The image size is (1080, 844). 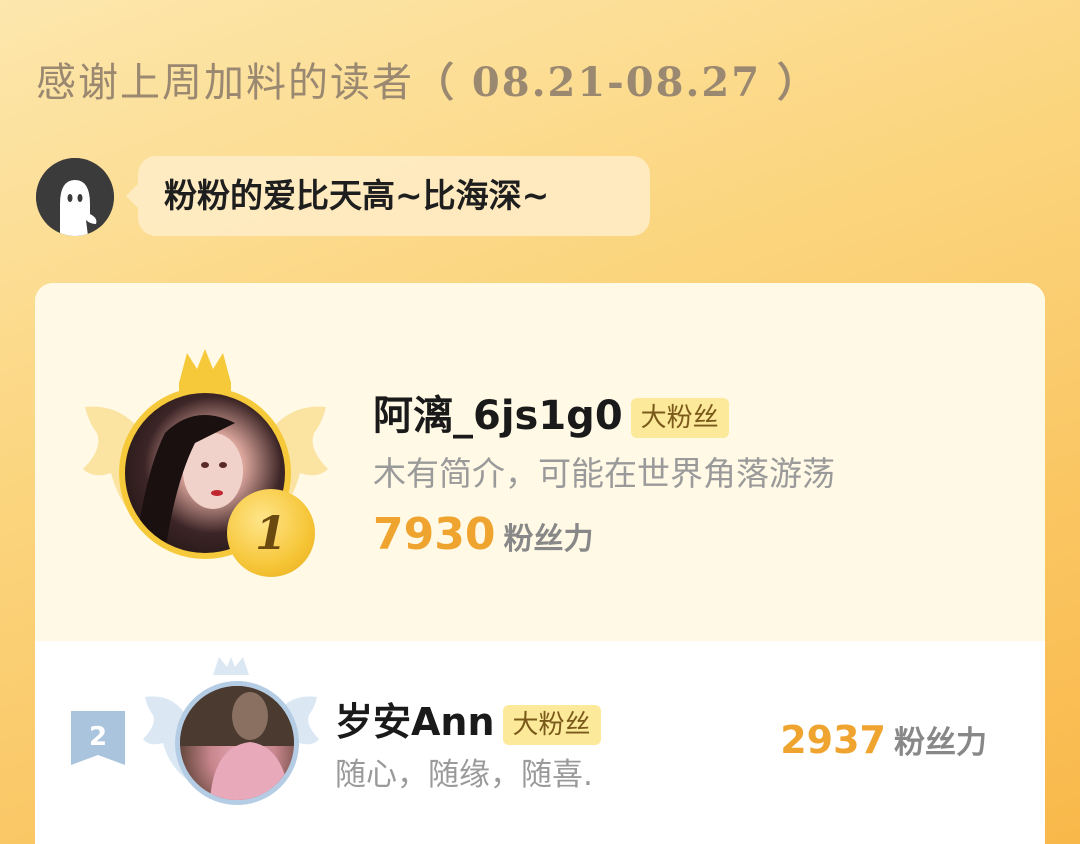 I want to click on fan-bio: 随心，随缘，随喜., so click(x=464, y=775).